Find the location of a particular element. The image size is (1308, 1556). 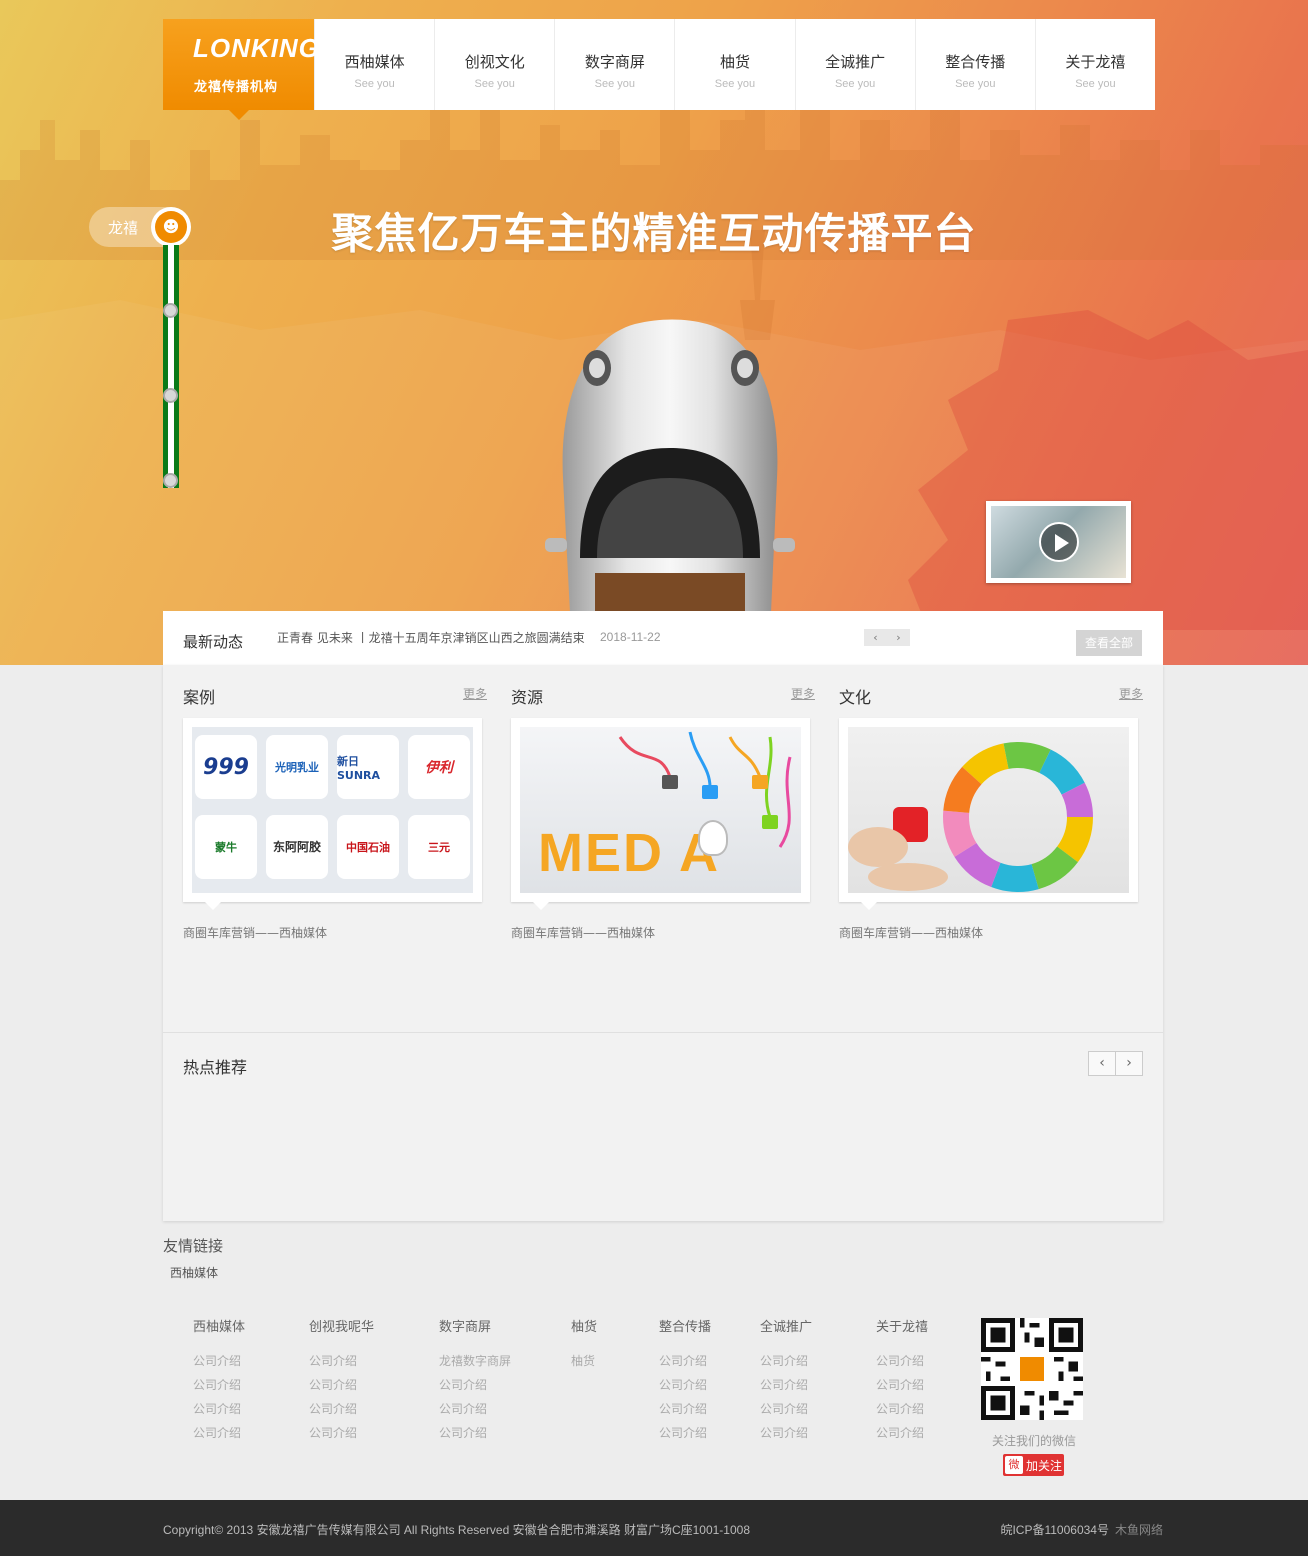

nav-item-label: 柚货 is located at coordinates (734, 62).